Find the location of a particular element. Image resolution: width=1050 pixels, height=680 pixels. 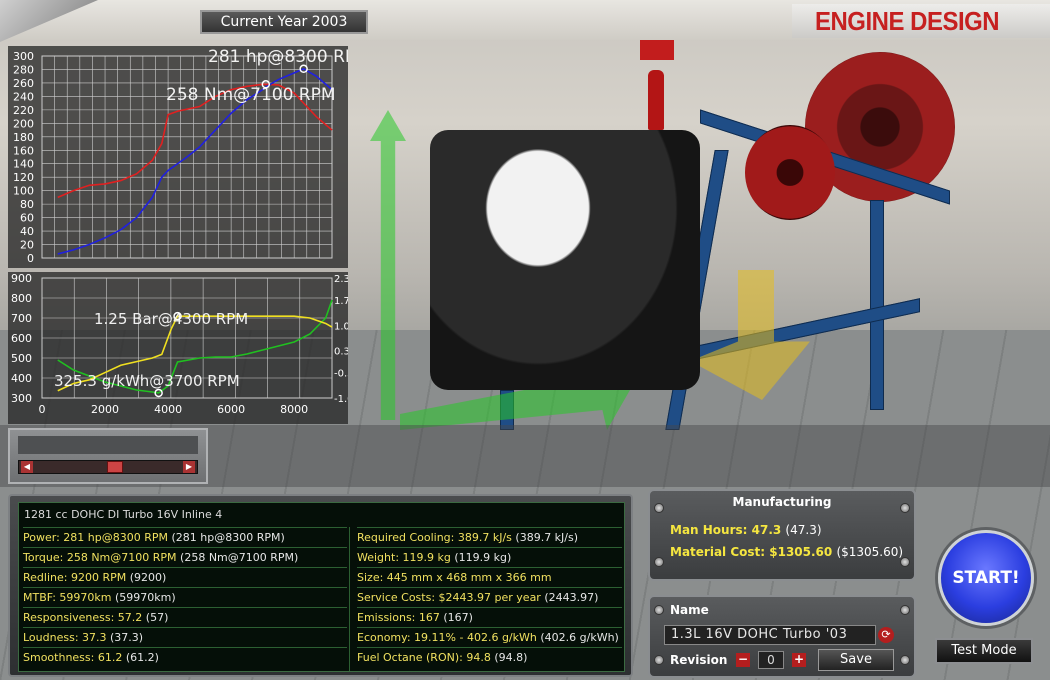

start-button: START! is located at coordinates (986, 578).